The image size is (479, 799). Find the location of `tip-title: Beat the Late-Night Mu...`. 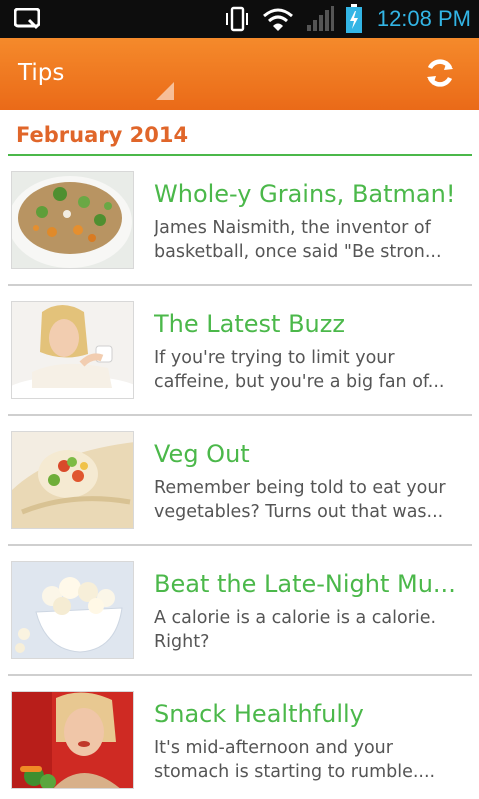

tip-title: Beat the Late-Night Mu... is located at coordinates (305, 584).